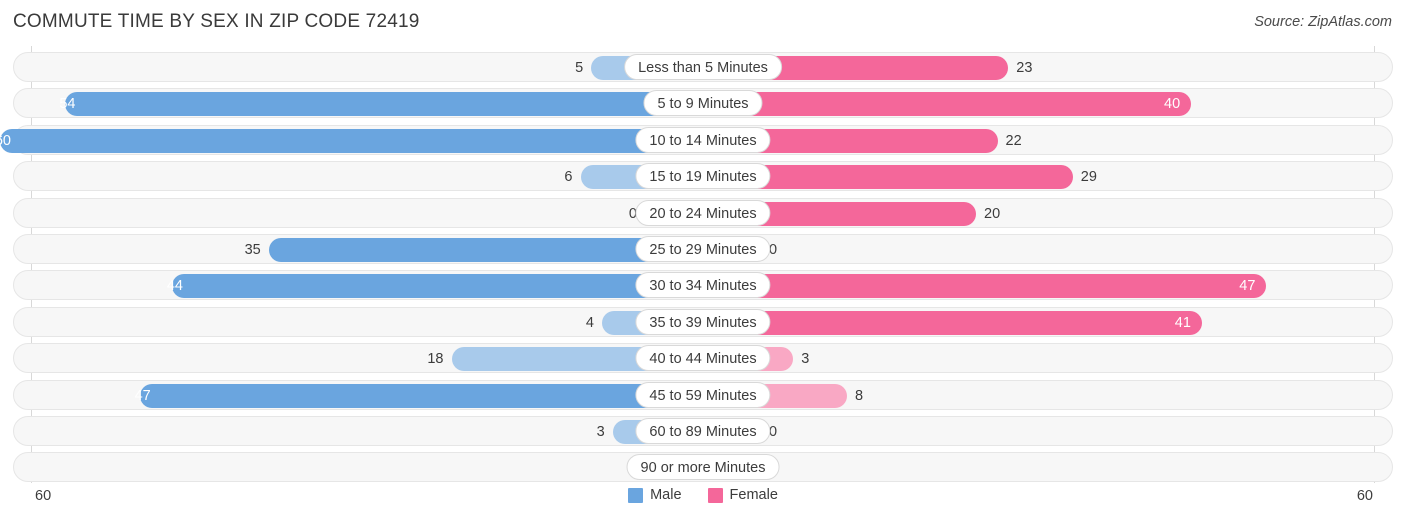 The width and height of the screenshot is (1406, 523). I want to click on category-label: Less than 5 Minutes, so click(703, 67).